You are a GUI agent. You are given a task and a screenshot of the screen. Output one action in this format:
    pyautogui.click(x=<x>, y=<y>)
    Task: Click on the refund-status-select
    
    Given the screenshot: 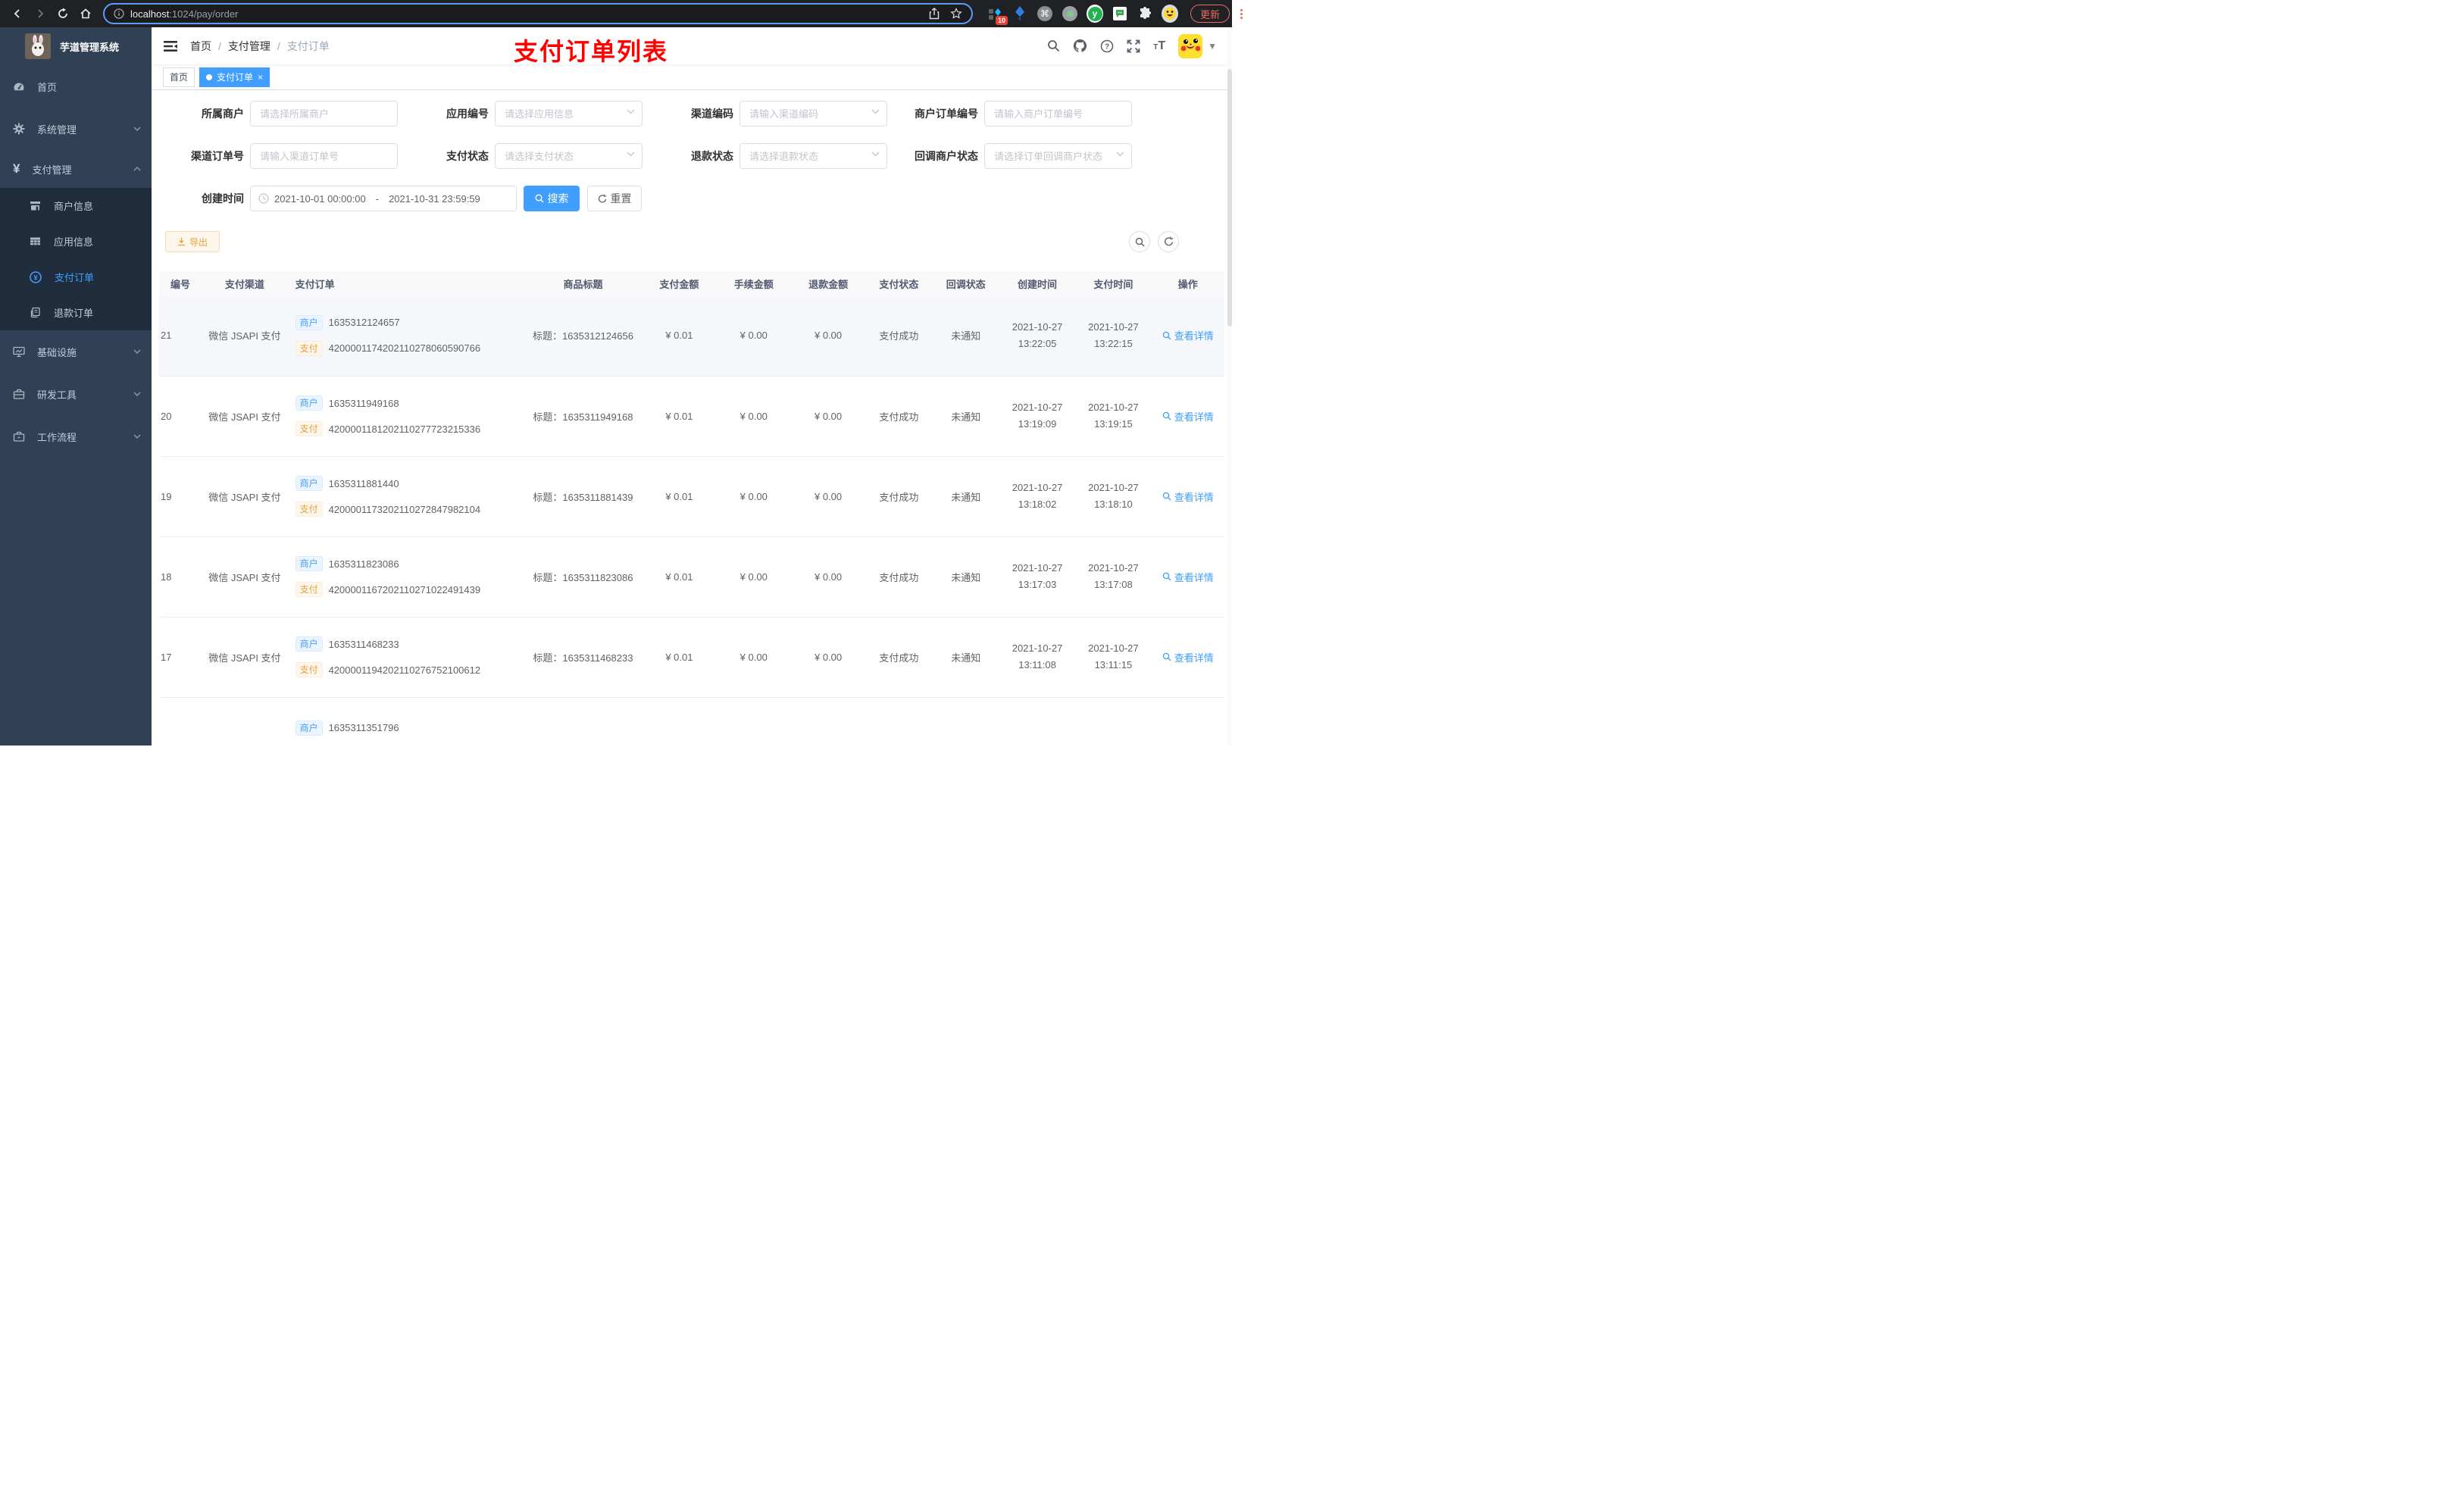 What is the action you would take?
    pyautogui.click(x=813, y=156)
    